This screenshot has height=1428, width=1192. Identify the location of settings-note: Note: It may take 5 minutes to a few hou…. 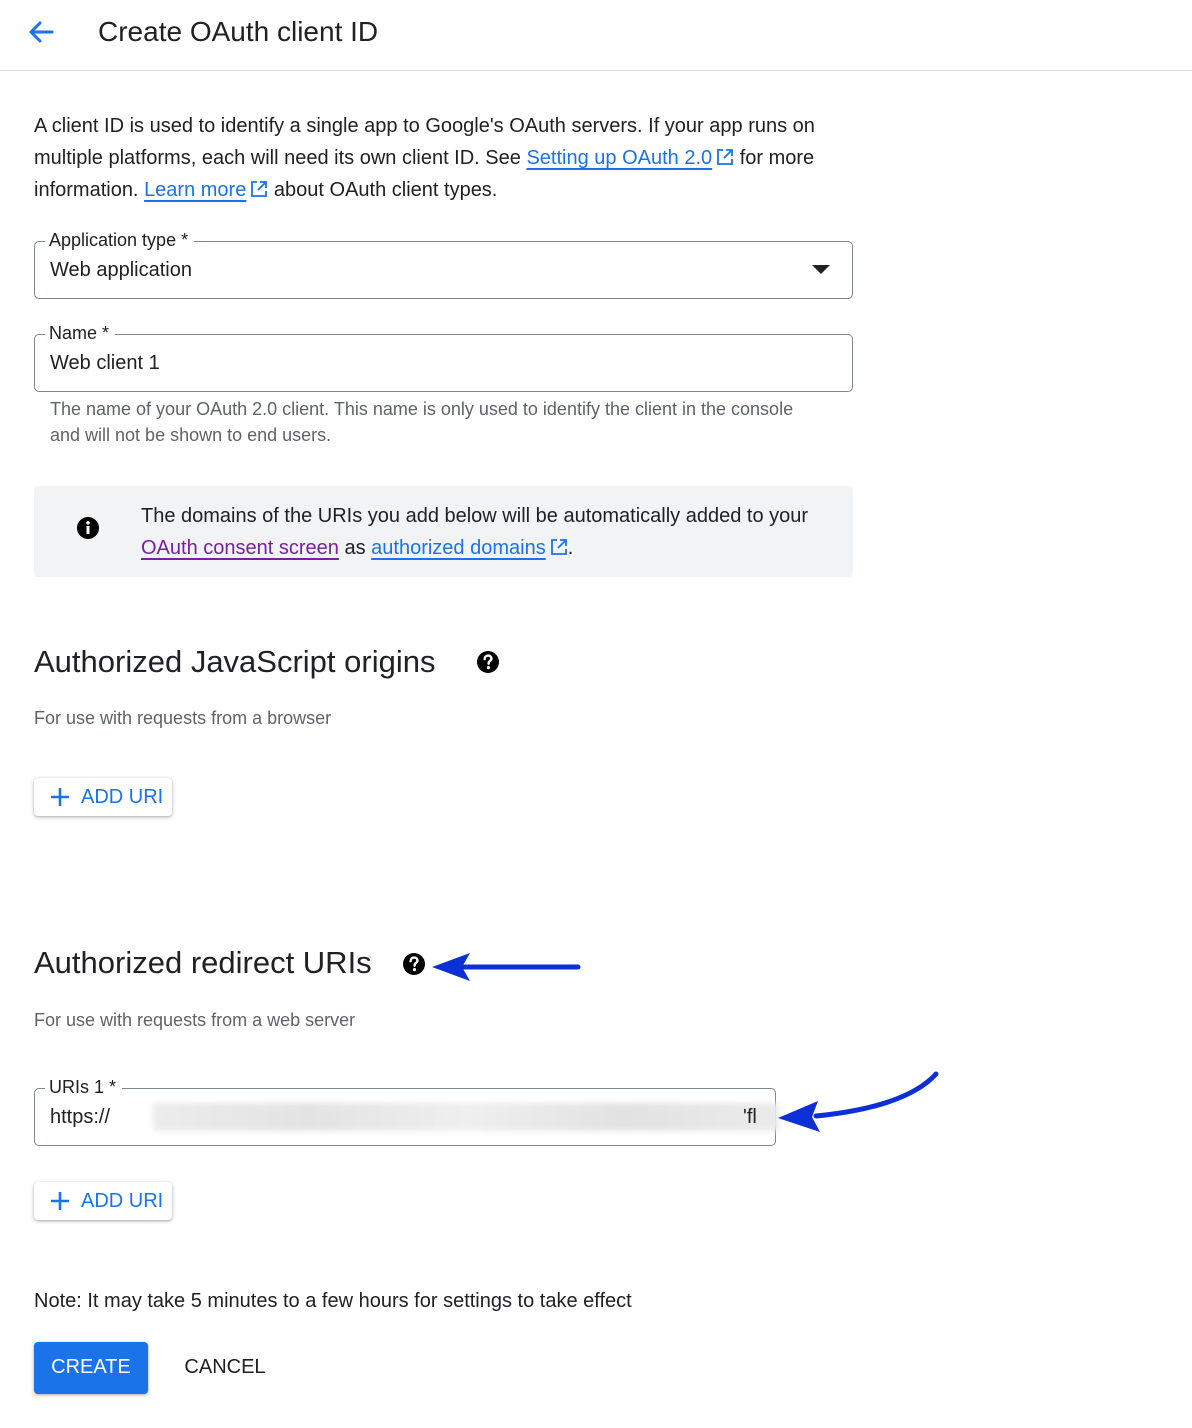
(333, 1301).